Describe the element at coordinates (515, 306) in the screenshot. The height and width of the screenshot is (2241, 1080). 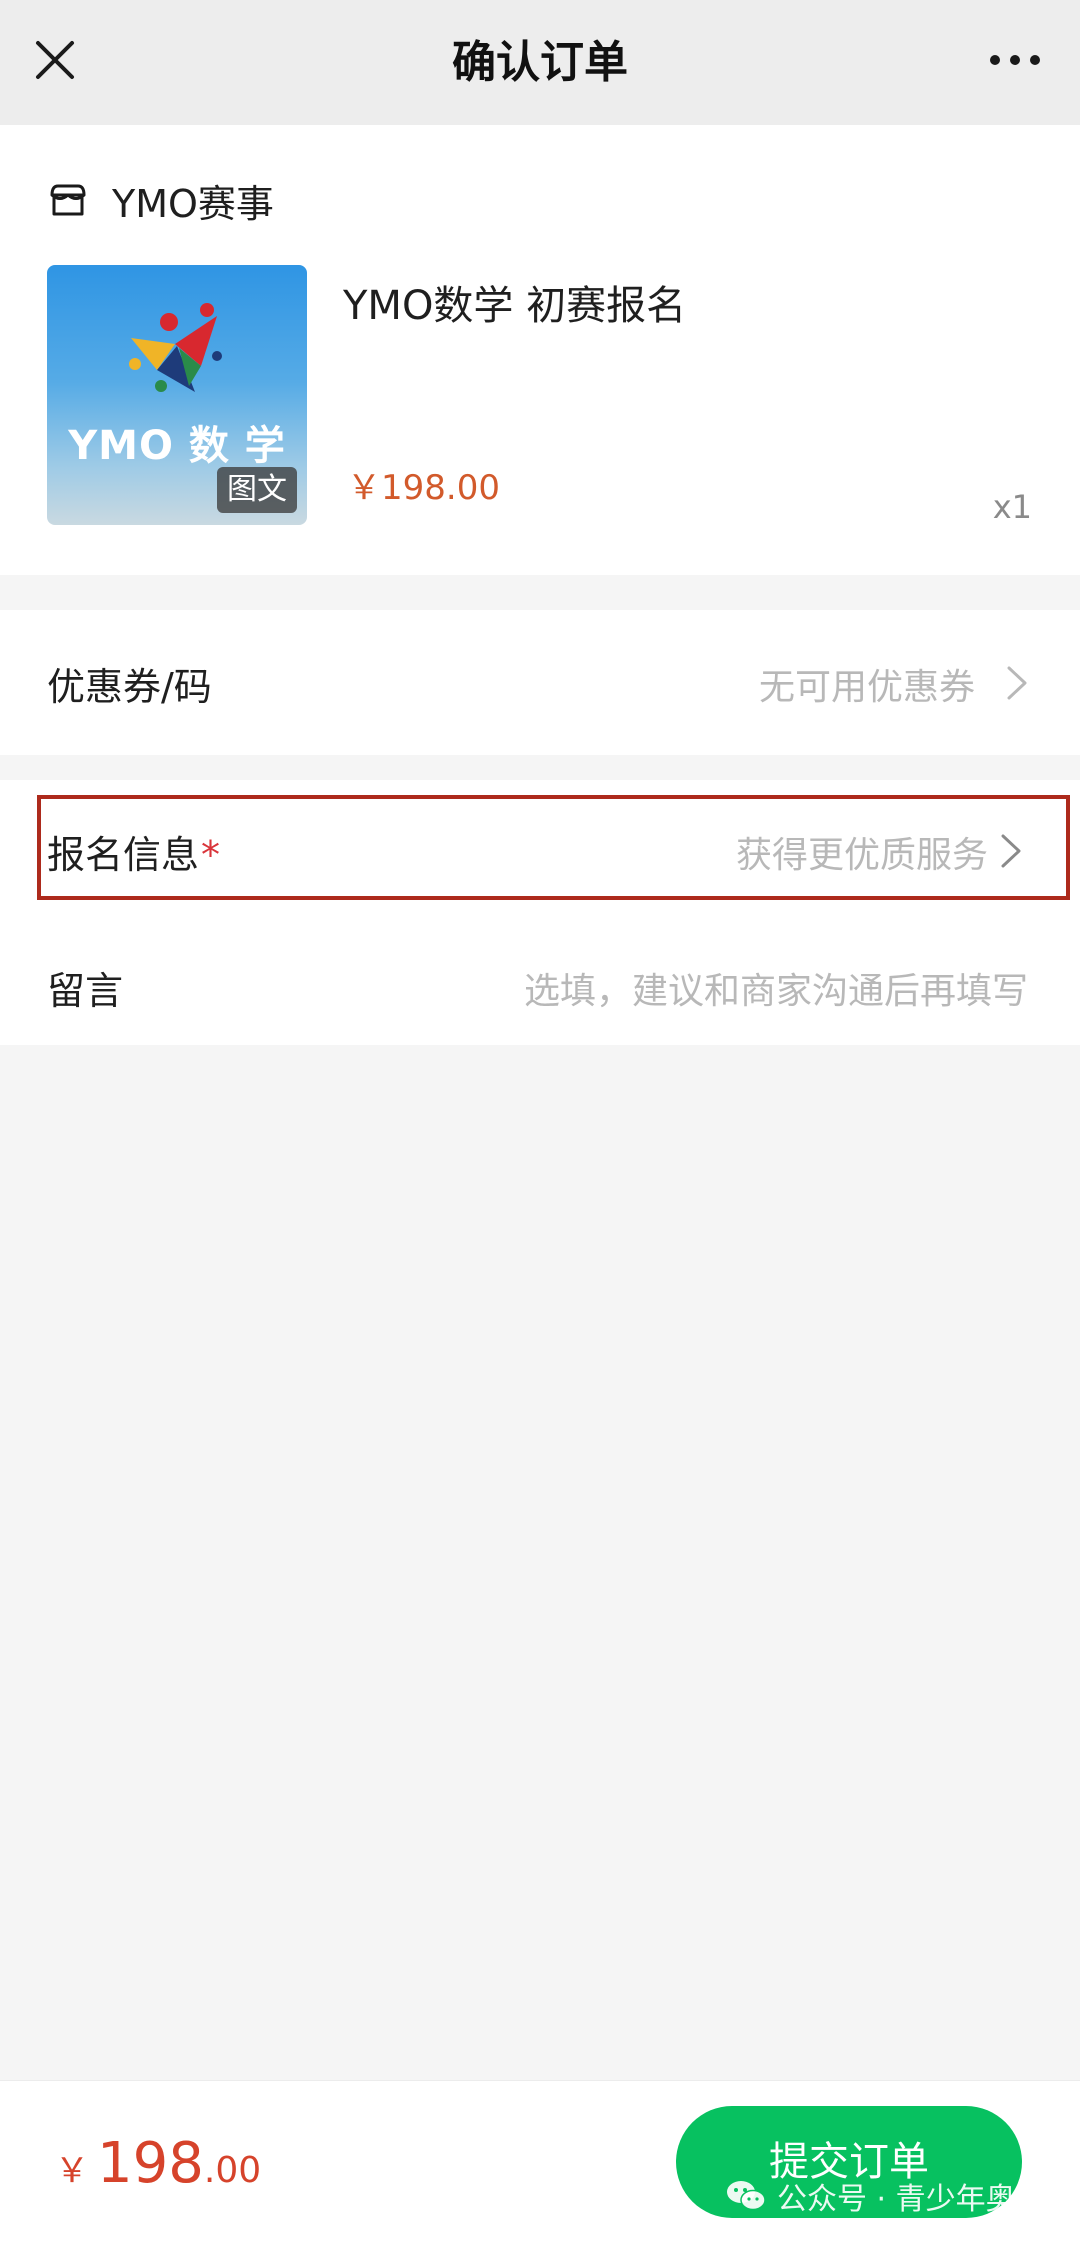
I see `product-title: YMO数学 初赛报名` at that location.